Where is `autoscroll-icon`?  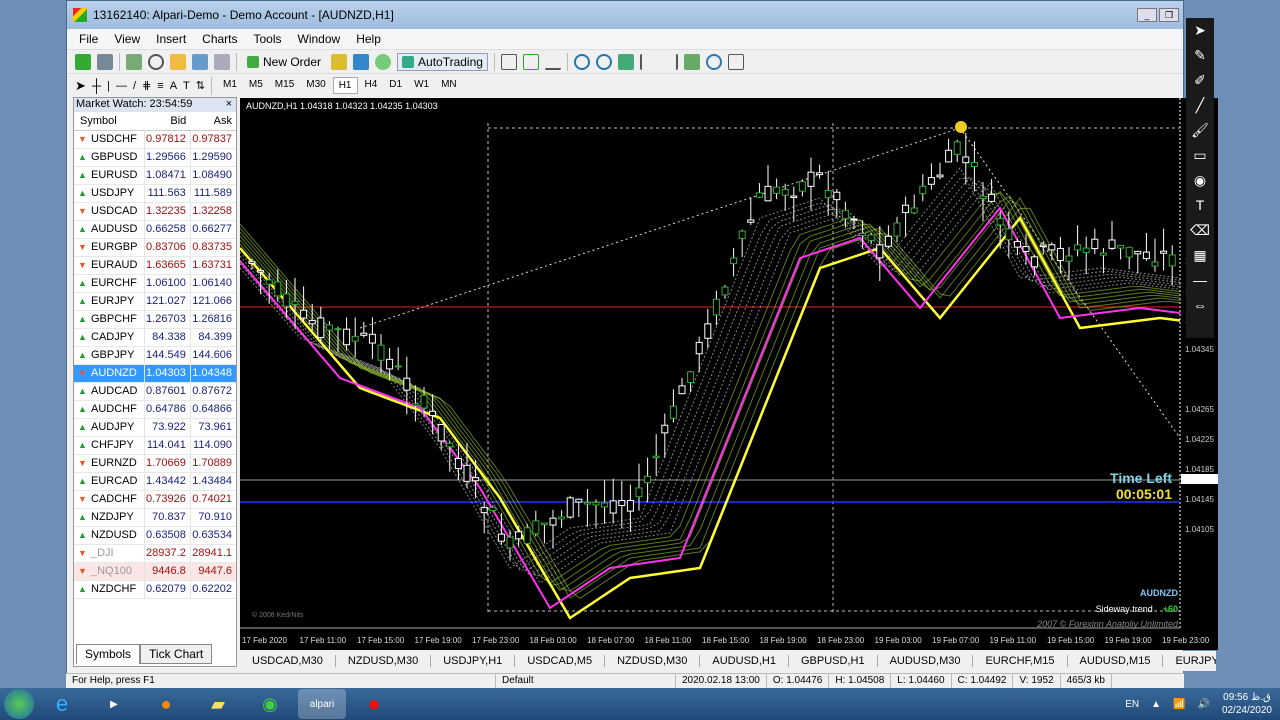
autoscroll-icon is located at coordinates (647, 61).